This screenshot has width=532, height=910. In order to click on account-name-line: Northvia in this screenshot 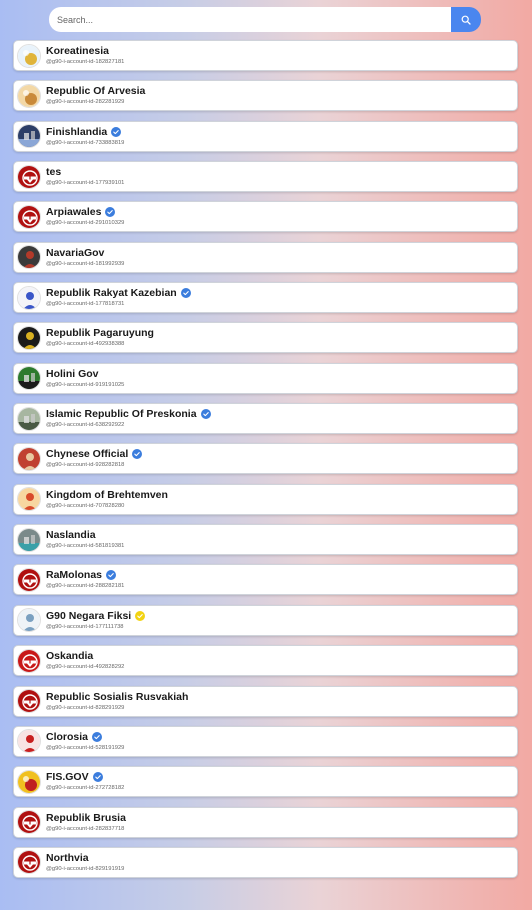, I will do `click(85, 858)`.